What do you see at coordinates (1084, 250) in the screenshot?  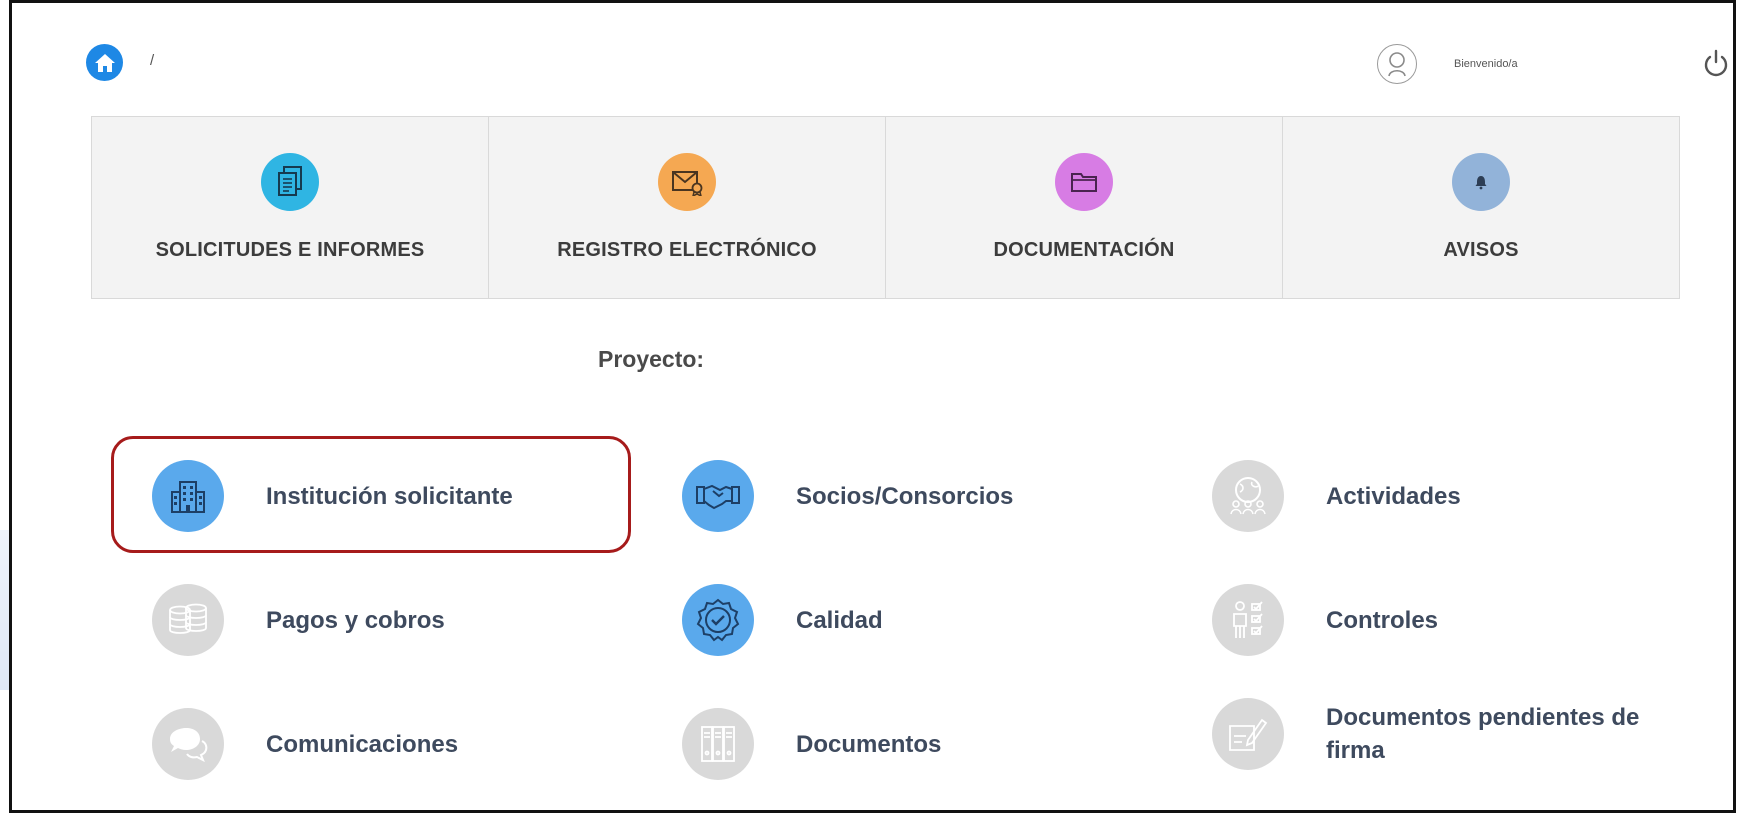 I see `tile-label: DOCUMENTACIÓN` at bounding box center [1084, 250].